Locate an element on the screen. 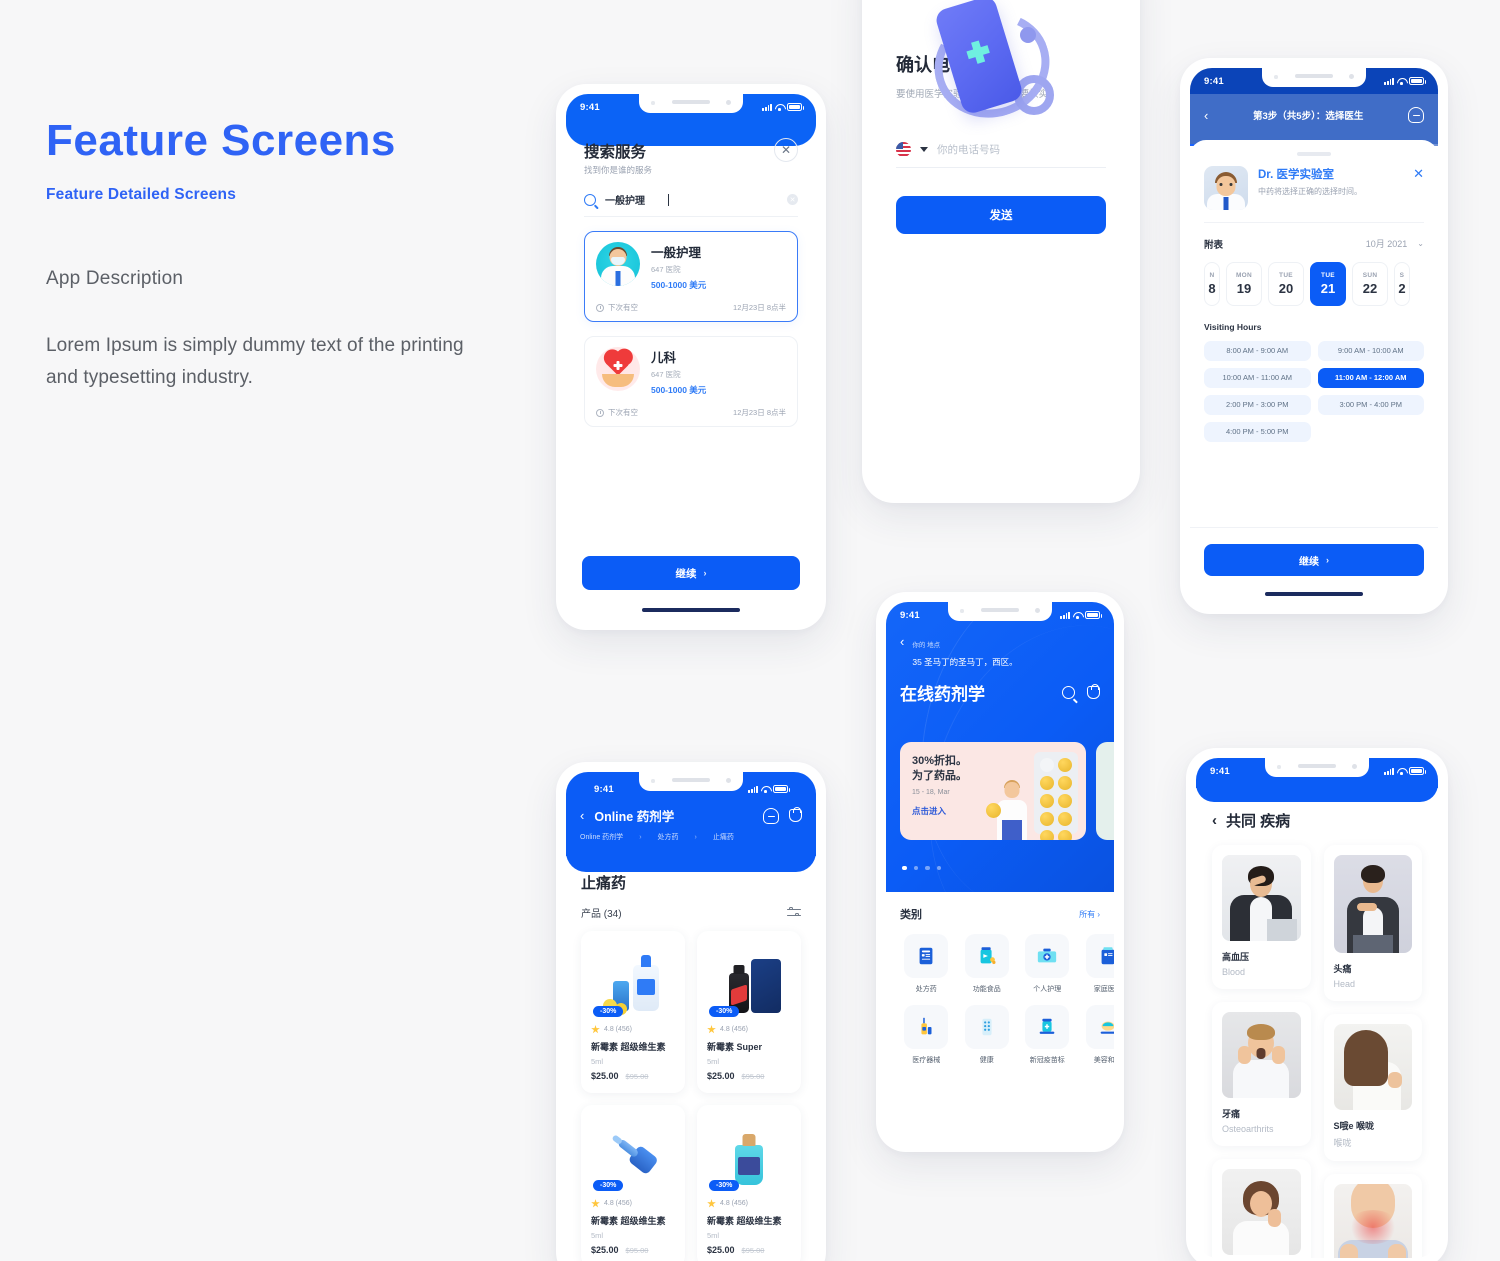  chevron-down-icon is located at coordinates (924, 149).